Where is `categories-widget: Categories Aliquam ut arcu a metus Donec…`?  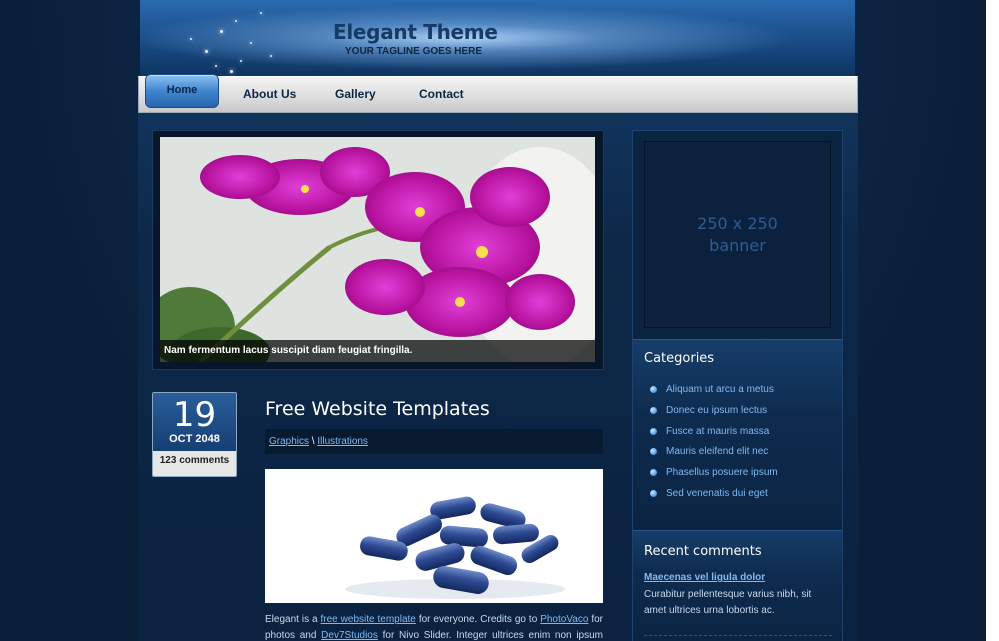
categories-widget: Categories Aliquam ut arcu a metus Donec… is located at coordinates (737, 434).